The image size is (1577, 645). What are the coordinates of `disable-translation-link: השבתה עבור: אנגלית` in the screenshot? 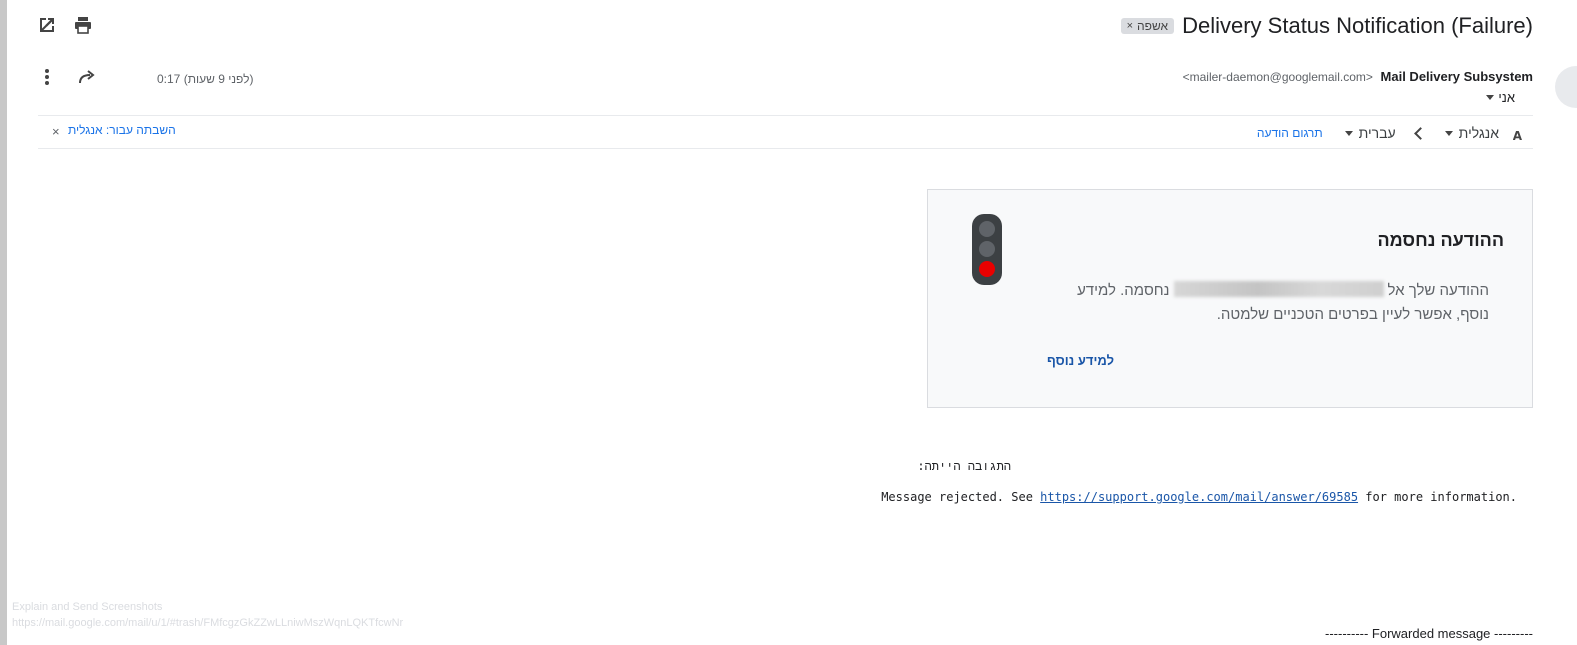 It's located at (122, 130).